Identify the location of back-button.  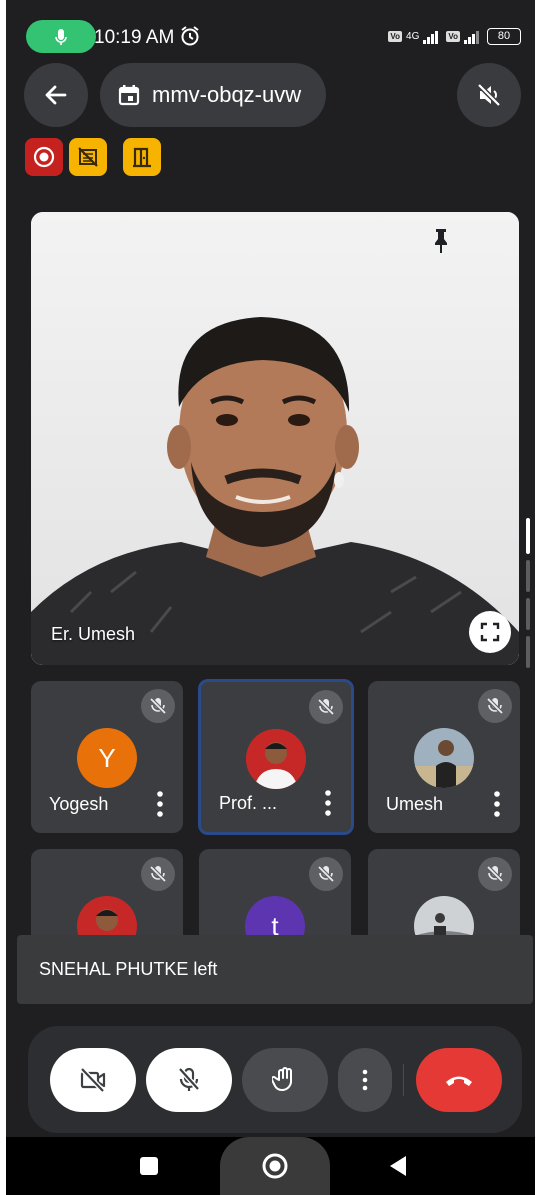
(56, 95).